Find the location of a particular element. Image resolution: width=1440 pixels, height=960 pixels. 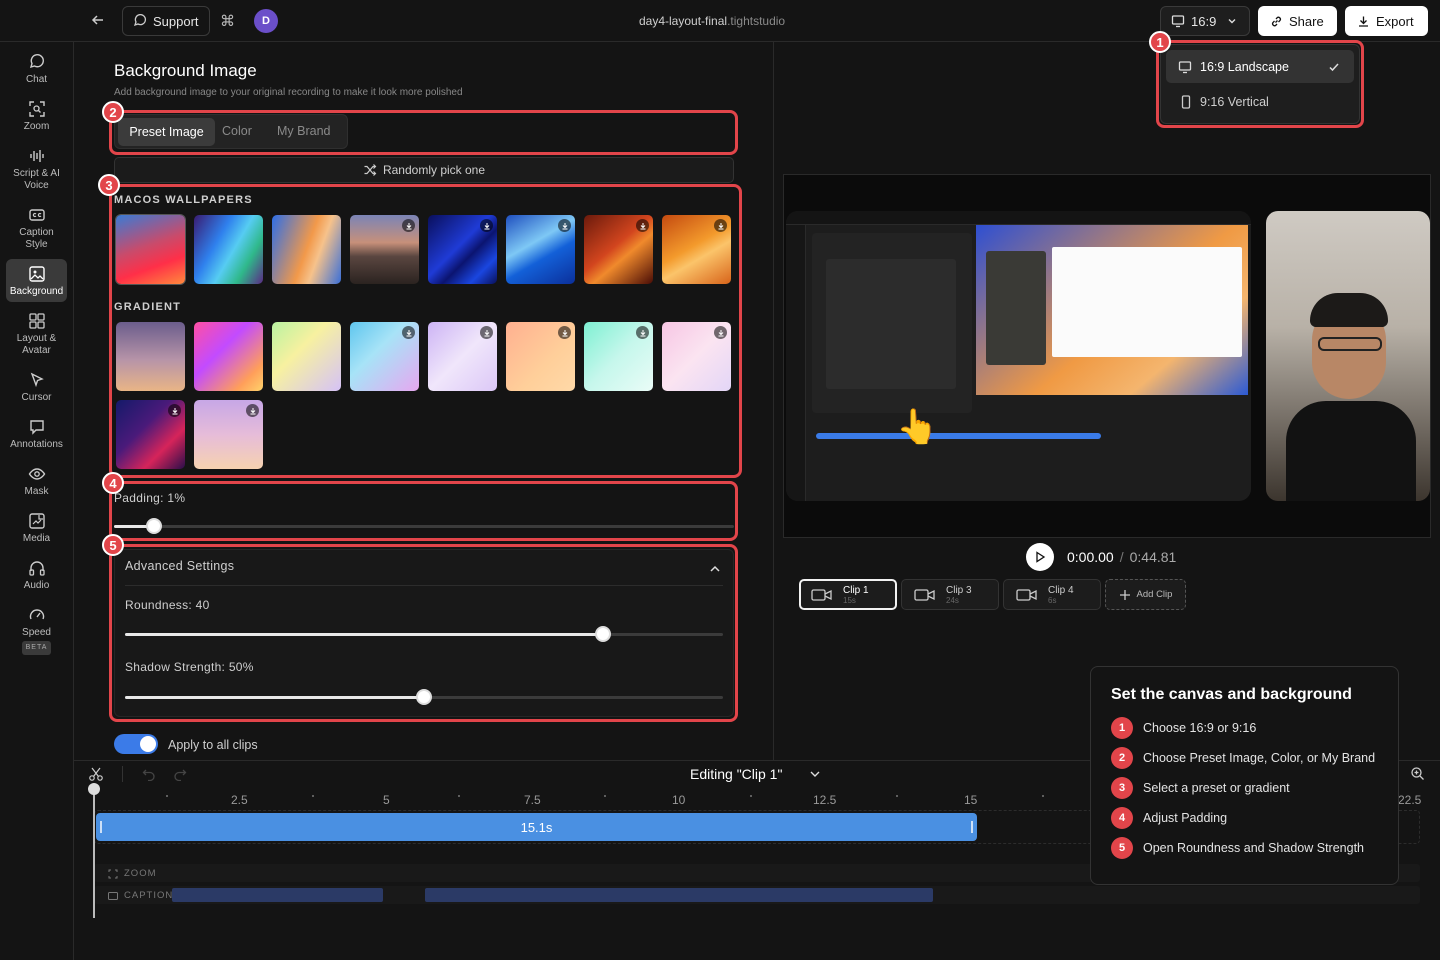

sidebar-item-caption-style: Caption Style is located at coordinates (36, 226).